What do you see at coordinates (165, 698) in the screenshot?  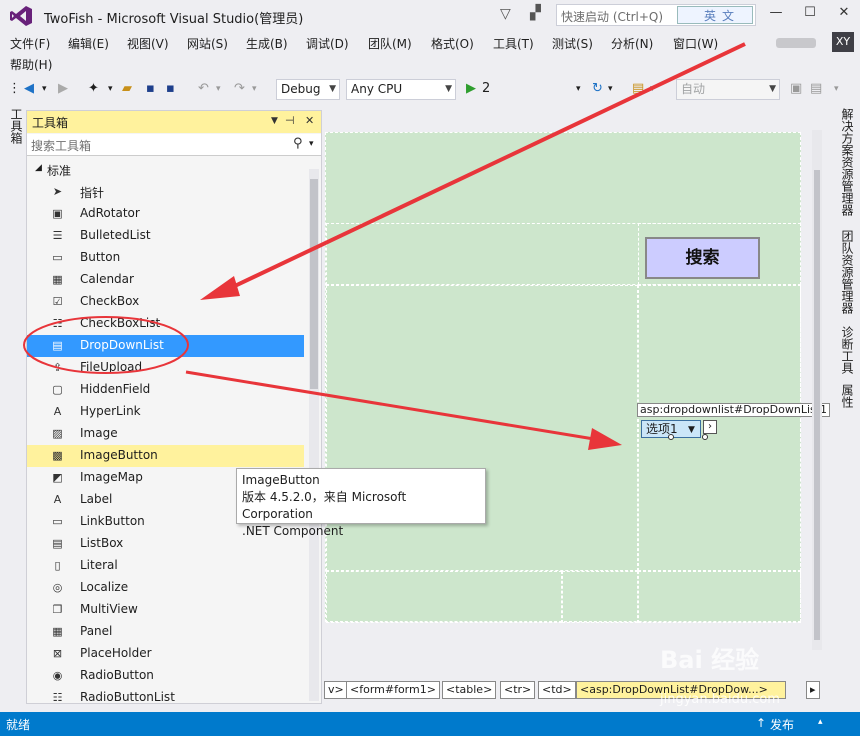 I see `toolbox-item: ☷ RadioButtonList` at bounding box center [165, 698].